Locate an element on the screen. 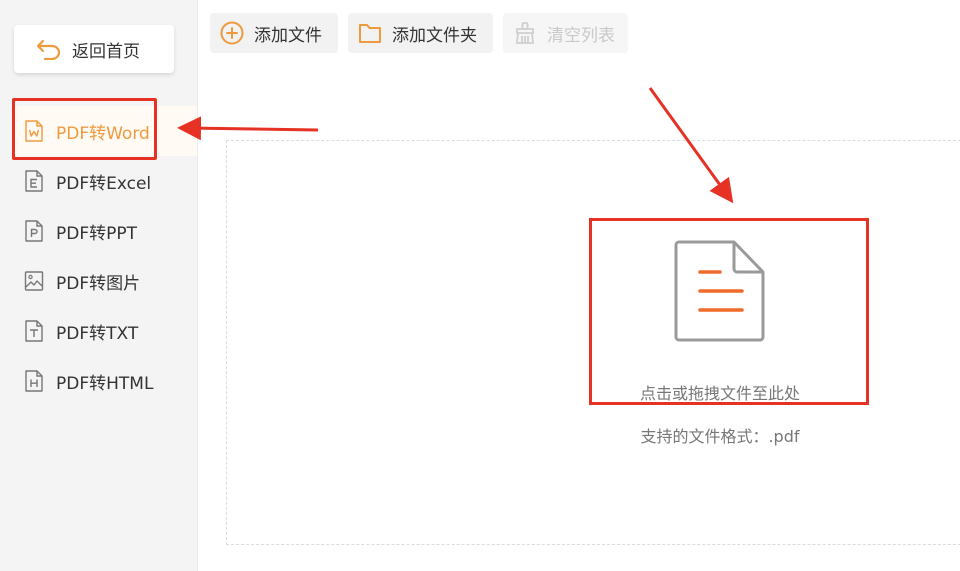  ppt-file-icon is located at coordinates (34, 231).